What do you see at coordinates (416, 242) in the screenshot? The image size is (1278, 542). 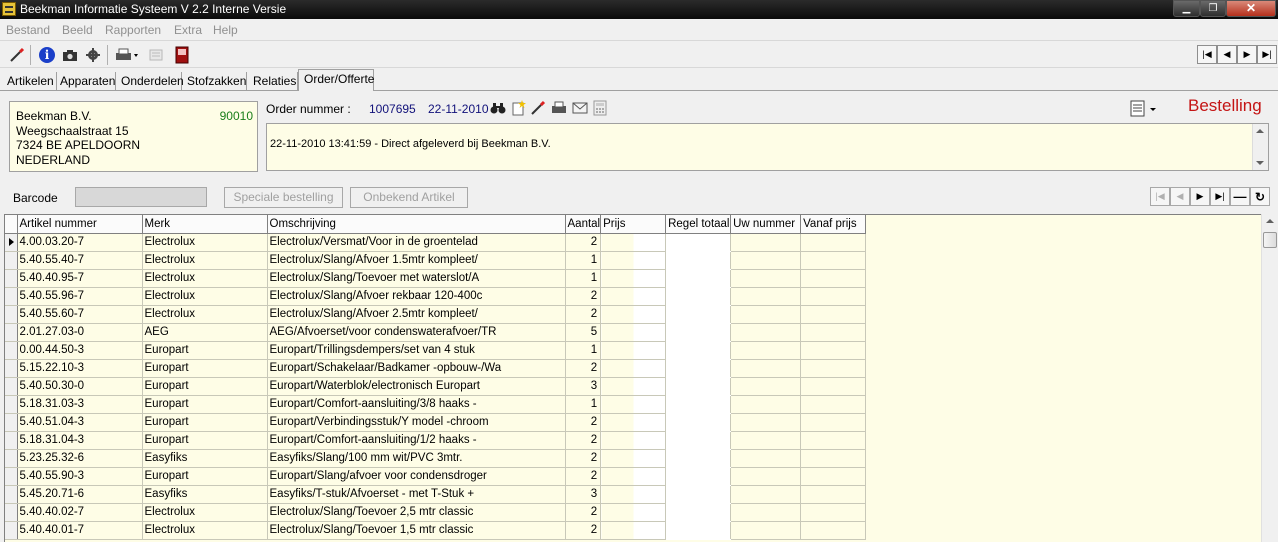 I see `cell-omschrijving: Electrolux/Versmat/Voor in de groentelad` at bounding box center [416, 242].